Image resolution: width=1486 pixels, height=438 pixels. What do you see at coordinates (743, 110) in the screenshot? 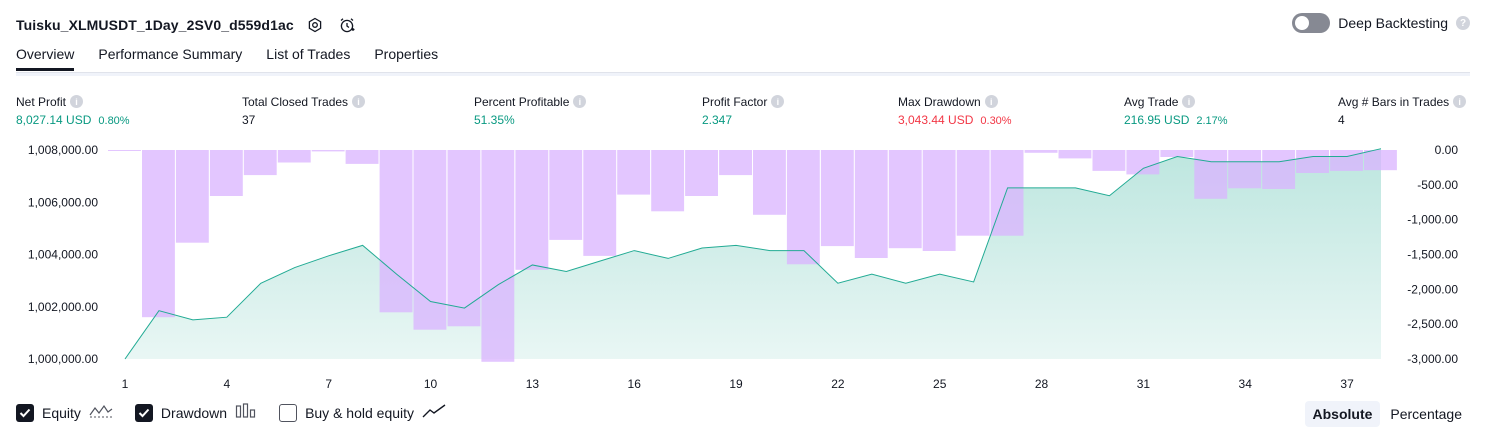
I see `metric-profit-factor: Profit Factor i 2.347` at bounding box center [743, 110].